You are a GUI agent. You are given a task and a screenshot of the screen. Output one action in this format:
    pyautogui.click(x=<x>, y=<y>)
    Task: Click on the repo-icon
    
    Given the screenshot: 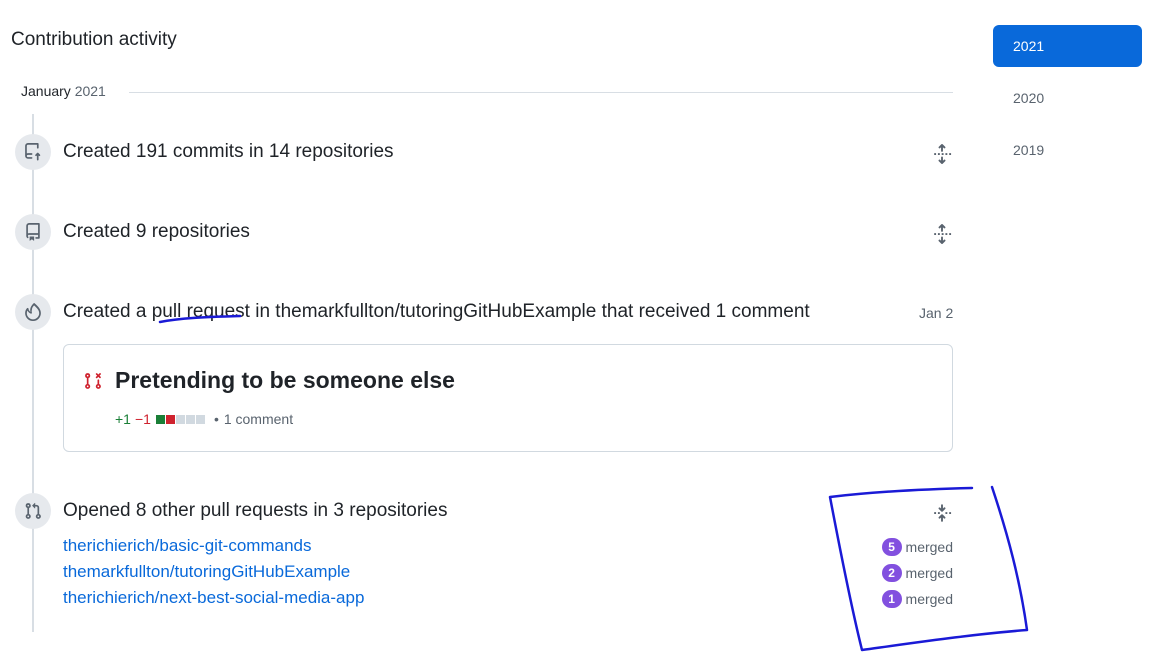 What is the action you would take?
    pyautogui.click(x=33, y=232)
    